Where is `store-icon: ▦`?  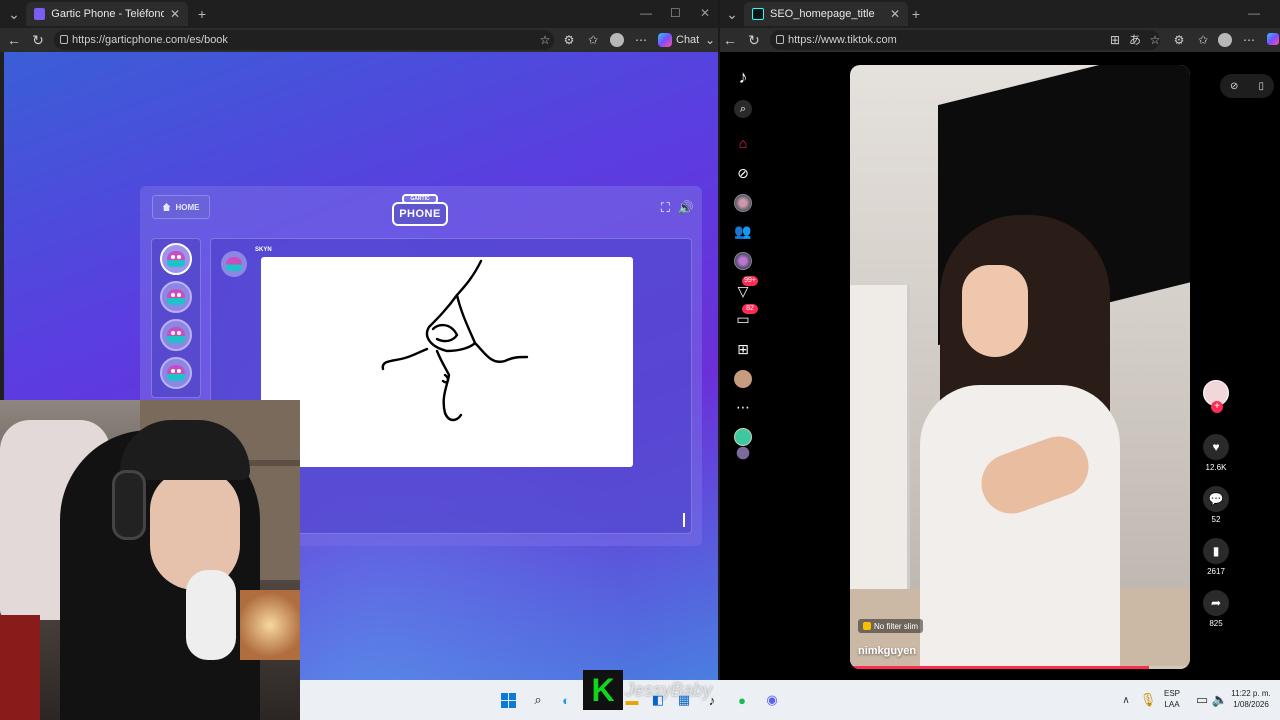
store-icon: ▦ is located at coordinates (684, 700).